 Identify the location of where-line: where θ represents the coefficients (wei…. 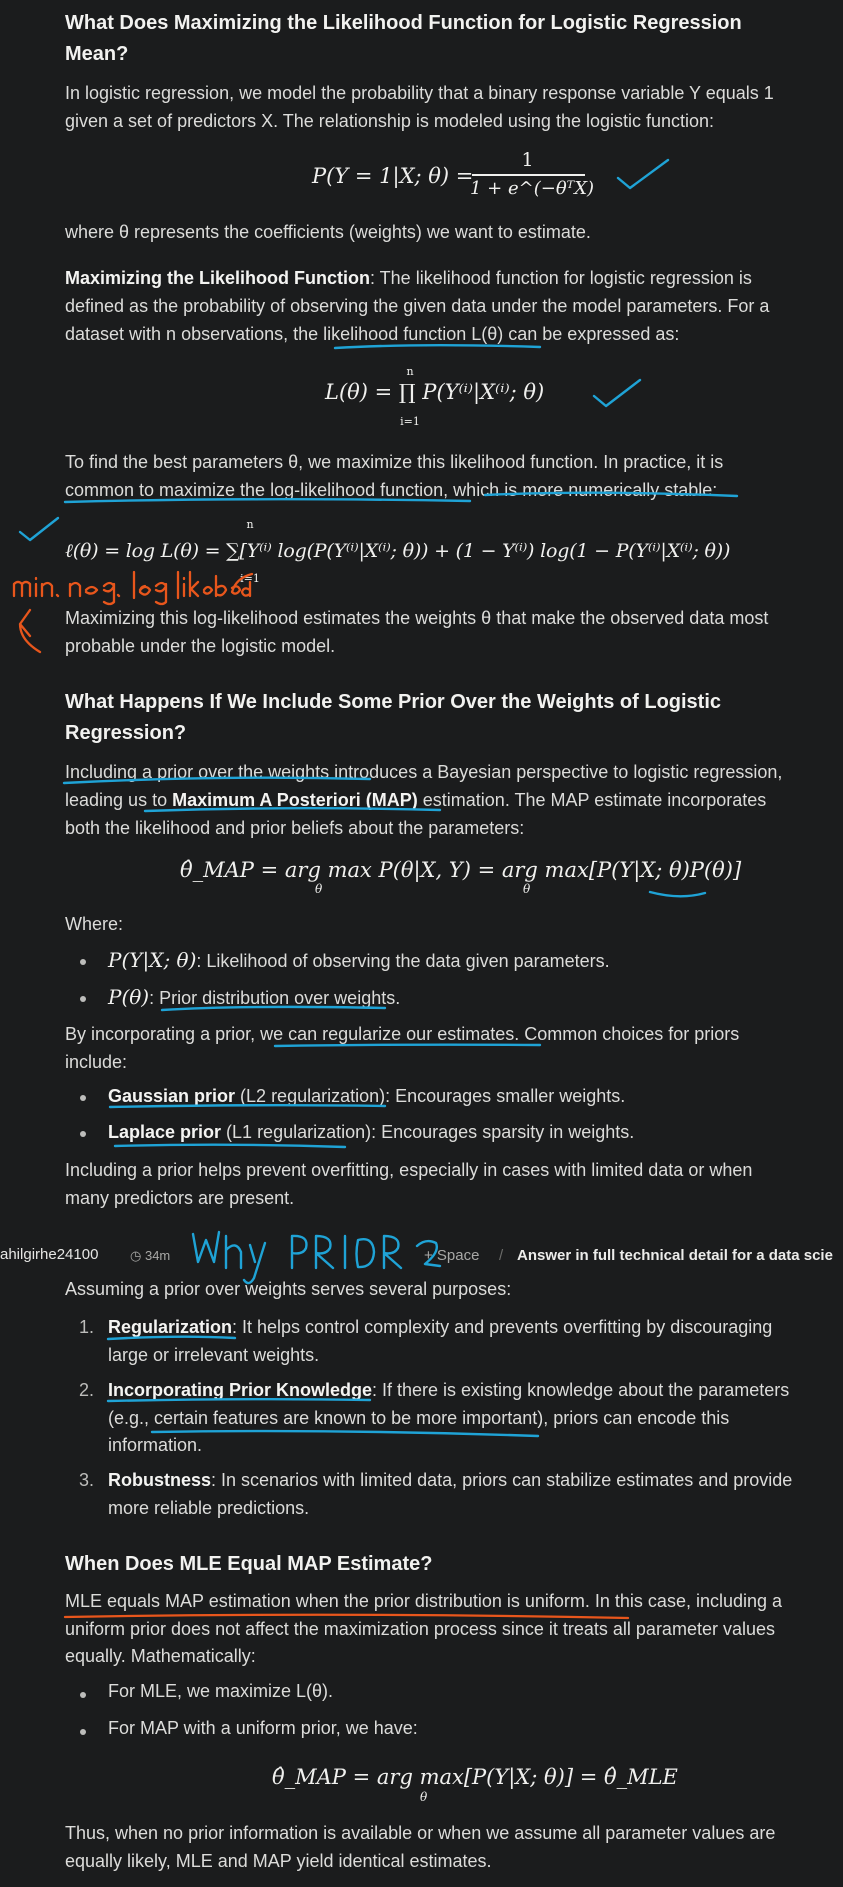
(328, 232).